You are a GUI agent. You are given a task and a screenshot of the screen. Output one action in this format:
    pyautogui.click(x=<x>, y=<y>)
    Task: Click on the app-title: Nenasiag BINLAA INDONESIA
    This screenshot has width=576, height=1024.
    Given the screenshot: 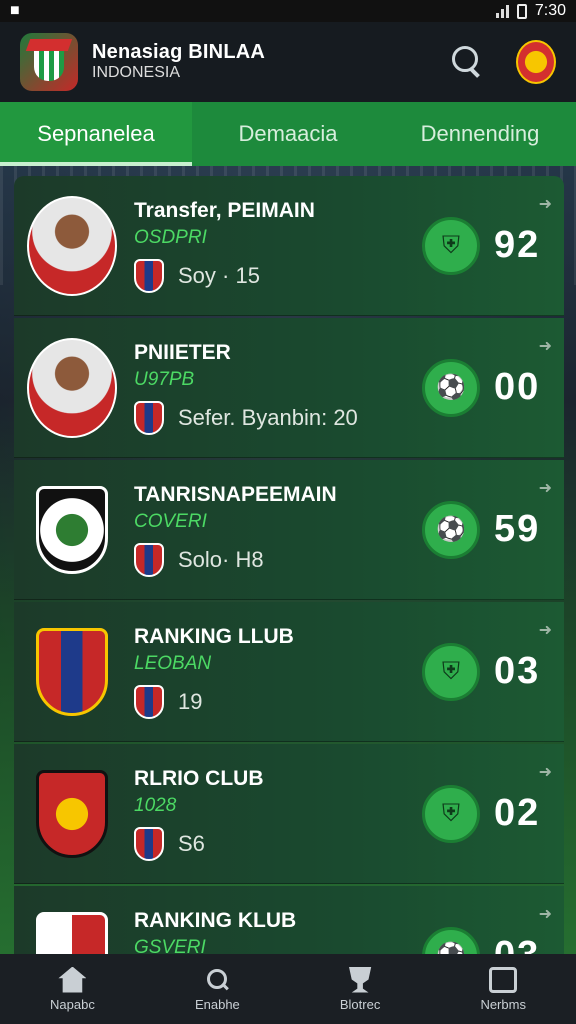 What is the action you would take?
    pyautogui.click(x=178, y=61)
    